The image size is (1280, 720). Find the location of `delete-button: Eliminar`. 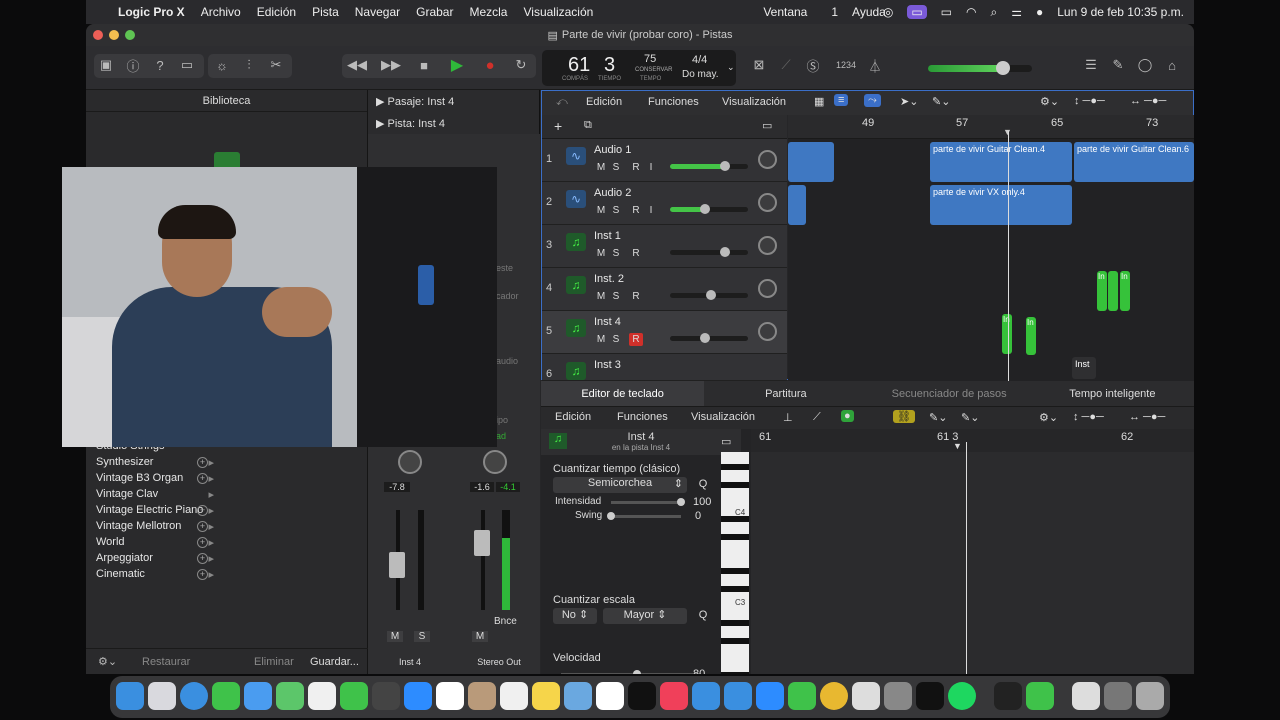

delete-button: Eliminar is located at coordinates (274, 662).